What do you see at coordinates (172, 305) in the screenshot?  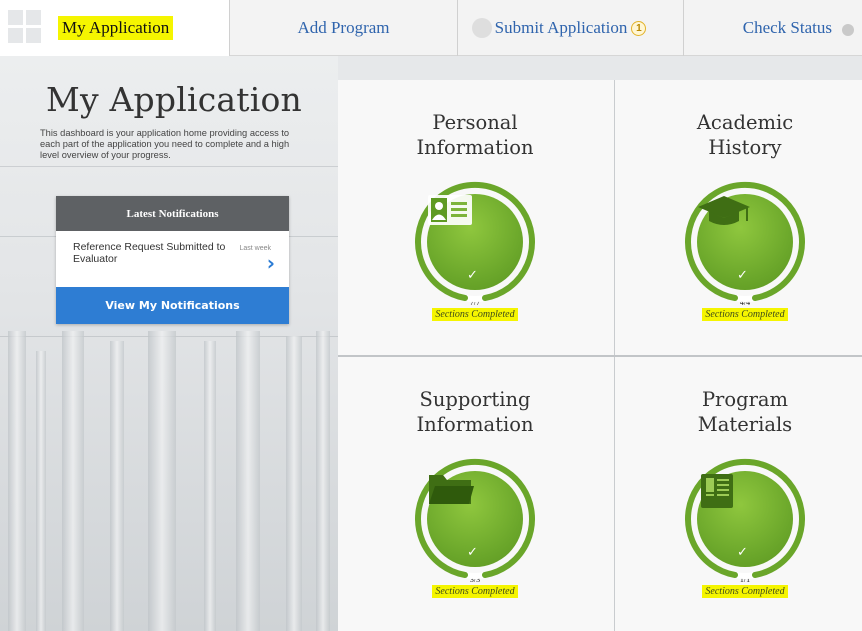 I see `view-notifications-button: View My Notifications` at bounding box center [172, 305].